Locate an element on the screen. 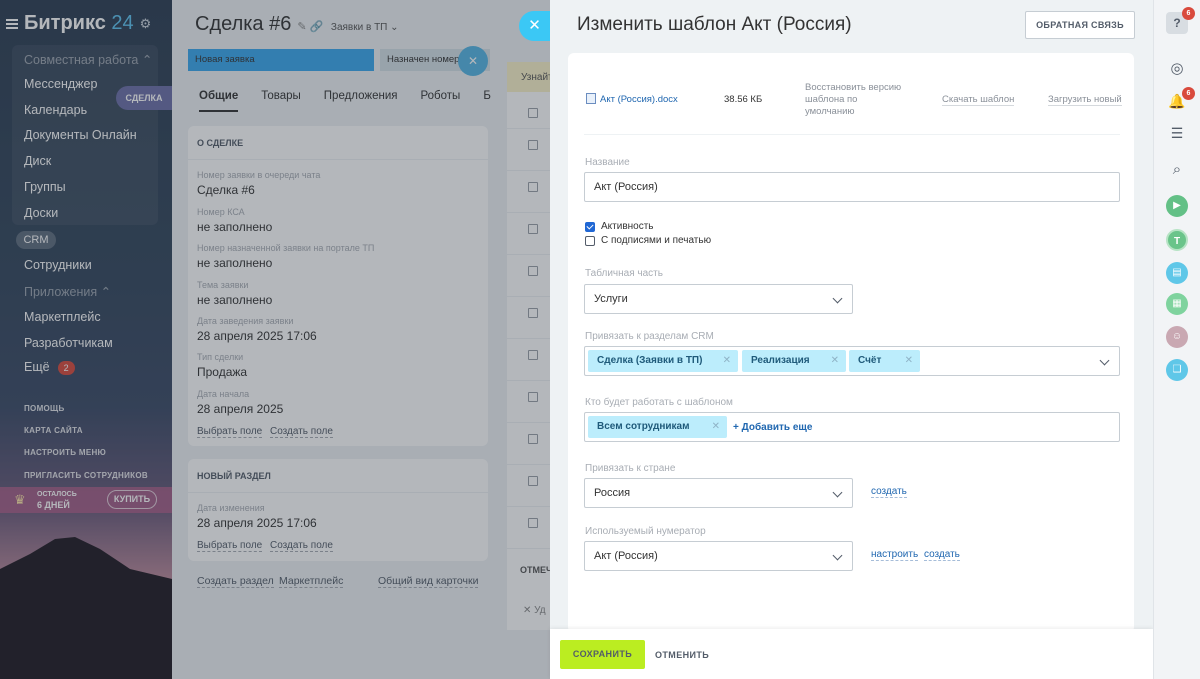 Image resolution: width=1200 pixels, height=679 pixels. help-badge: 6 is located at coordinates (1188, 13).